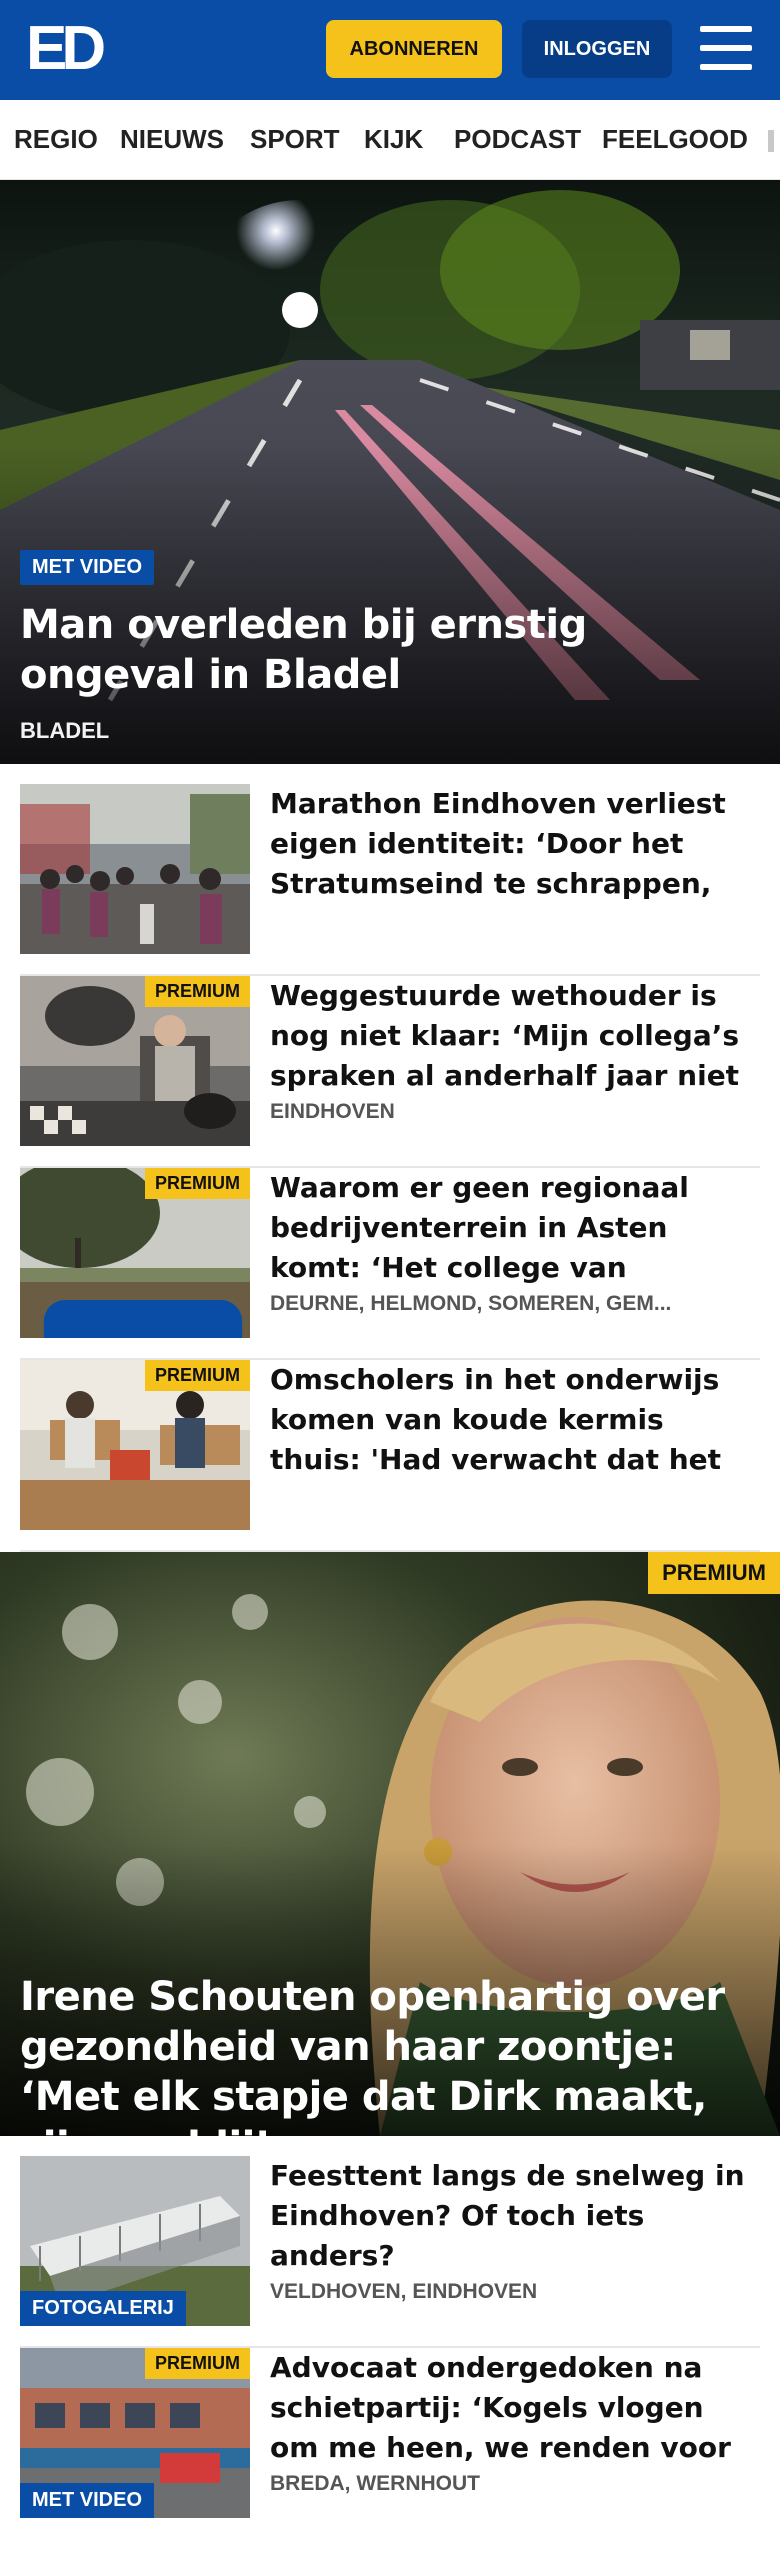 This screenshot has height=2560, width=780. I want to click on comment-icon, so click(143, 1319).